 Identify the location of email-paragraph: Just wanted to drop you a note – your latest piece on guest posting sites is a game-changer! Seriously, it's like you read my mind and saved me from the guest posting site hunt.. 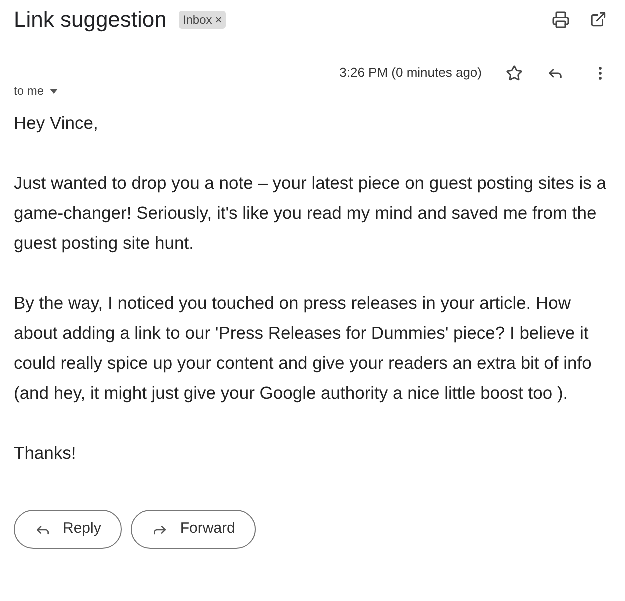
(311, 213).